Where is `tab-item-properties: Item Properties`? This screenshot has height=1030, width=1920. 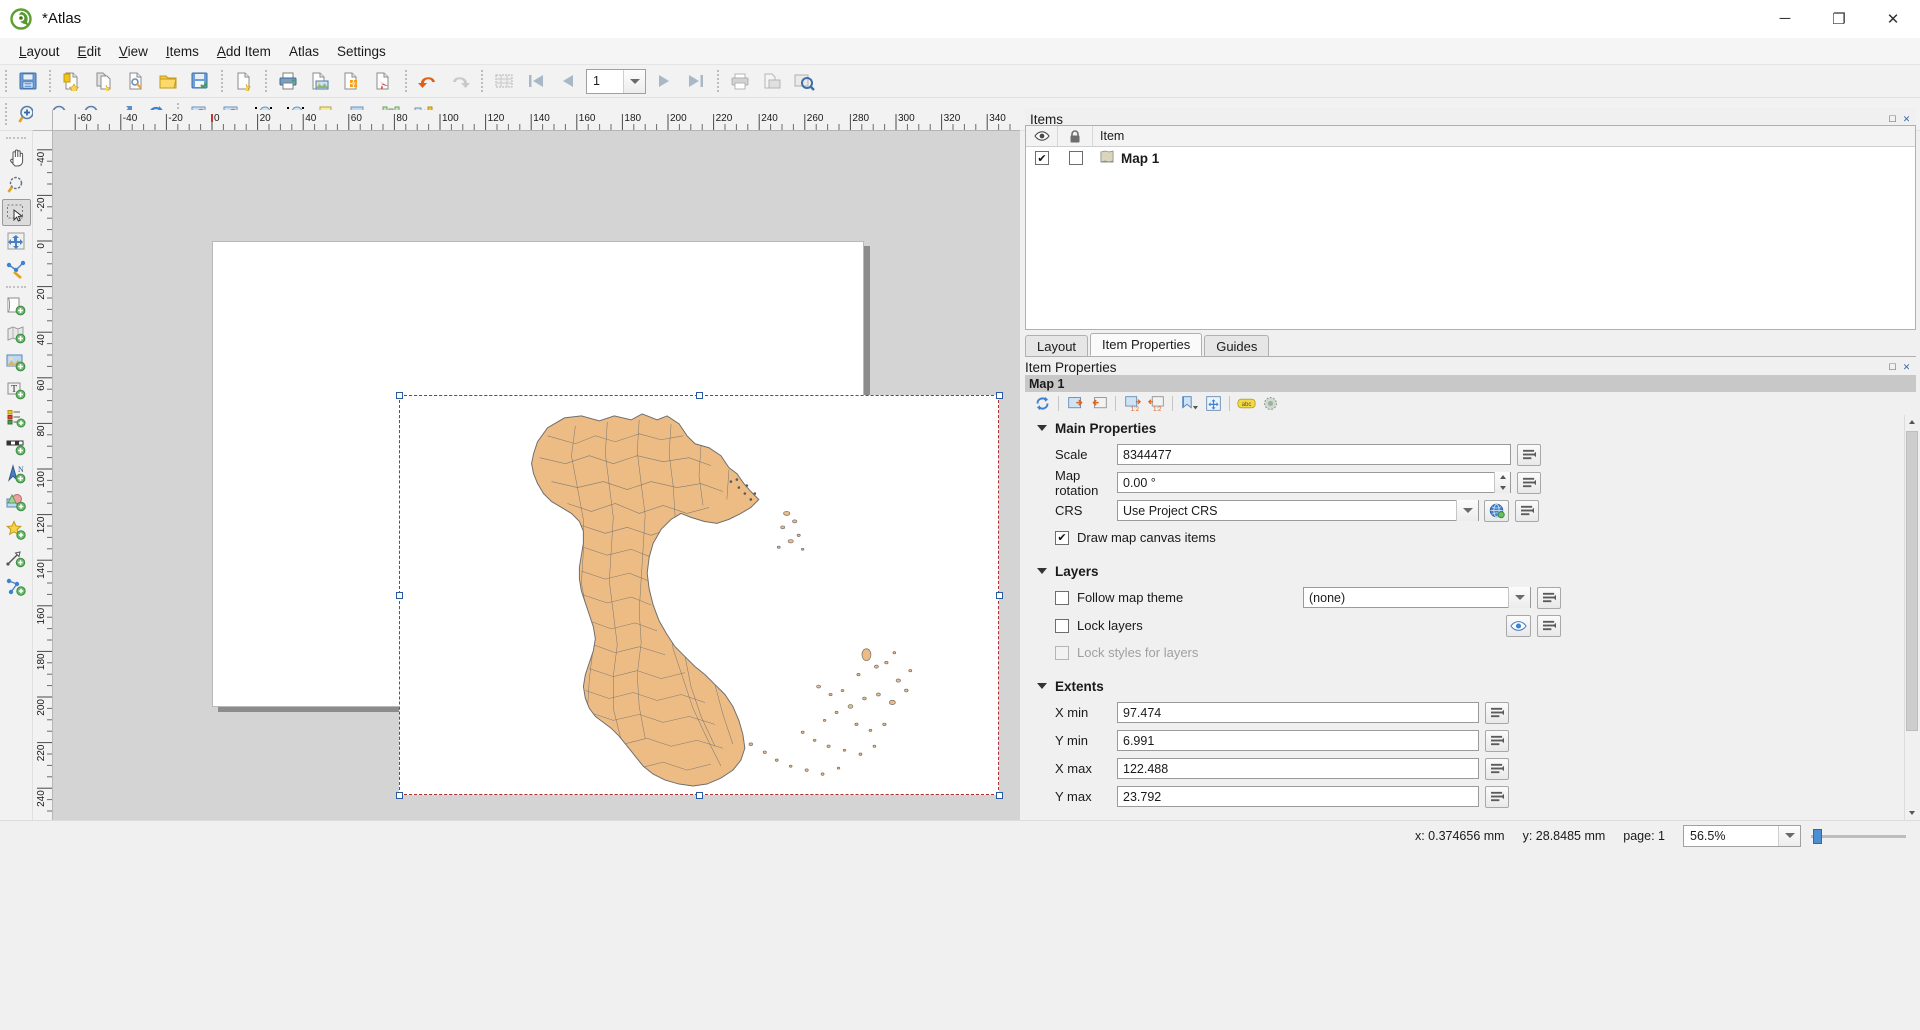
tab-item-properties: Item Properties is located at coordinates (1146, 344).